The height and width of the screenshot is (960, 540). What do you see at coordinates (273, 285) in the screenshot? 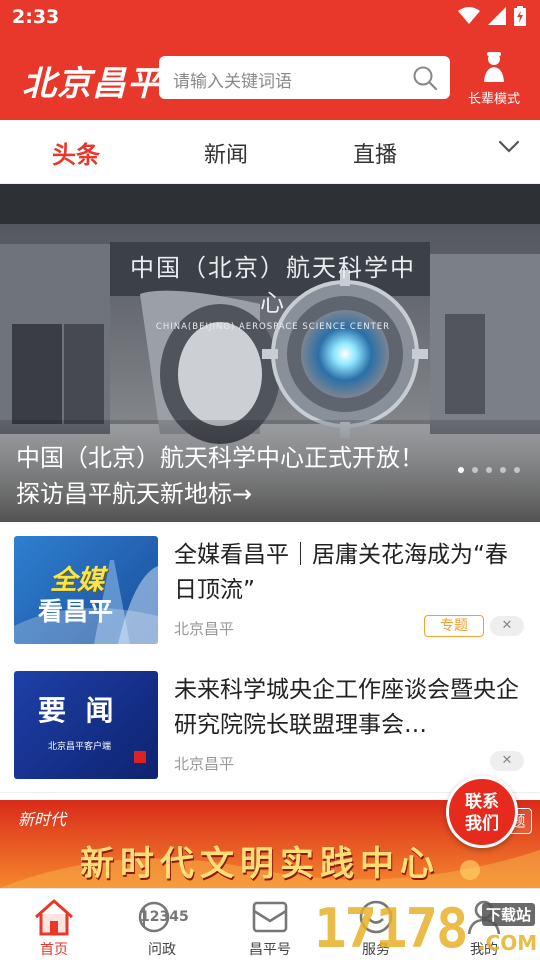
I see `banner-sign-cn: 中国（北京）航天科学中心` at bounding box center [273, 285].